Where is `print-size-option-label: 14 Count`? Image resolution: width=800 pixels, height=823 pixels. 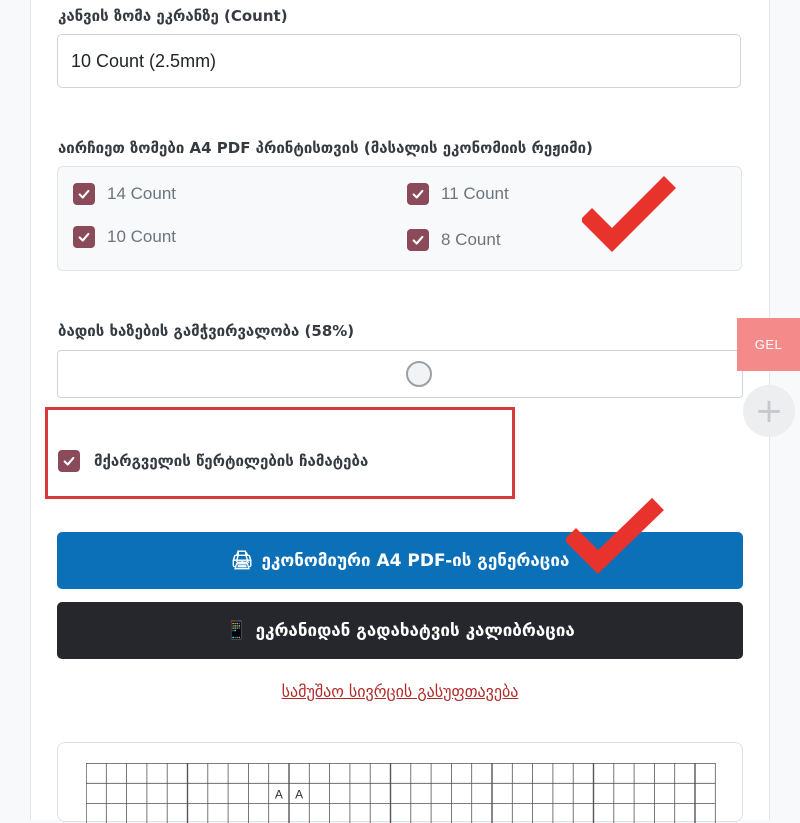
print-size-option-label: 14 Count is located at coordinates (141, 193).